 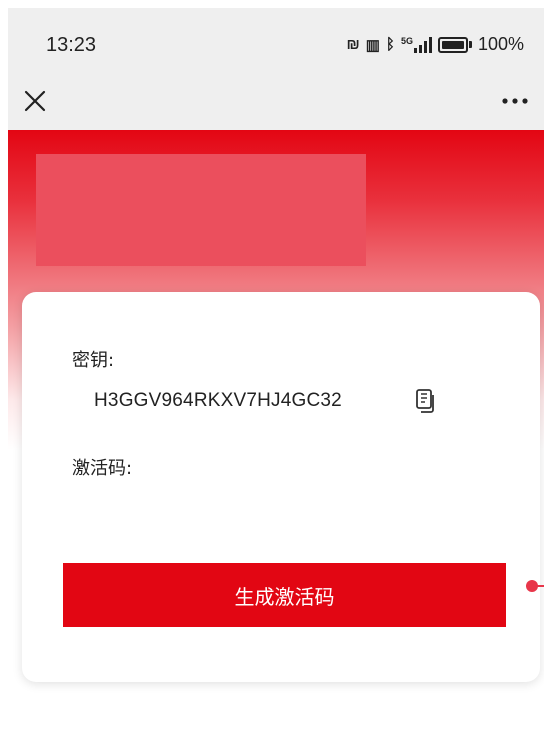 I want to click on nfc-icon: ₪, so click(x=353, y=44).